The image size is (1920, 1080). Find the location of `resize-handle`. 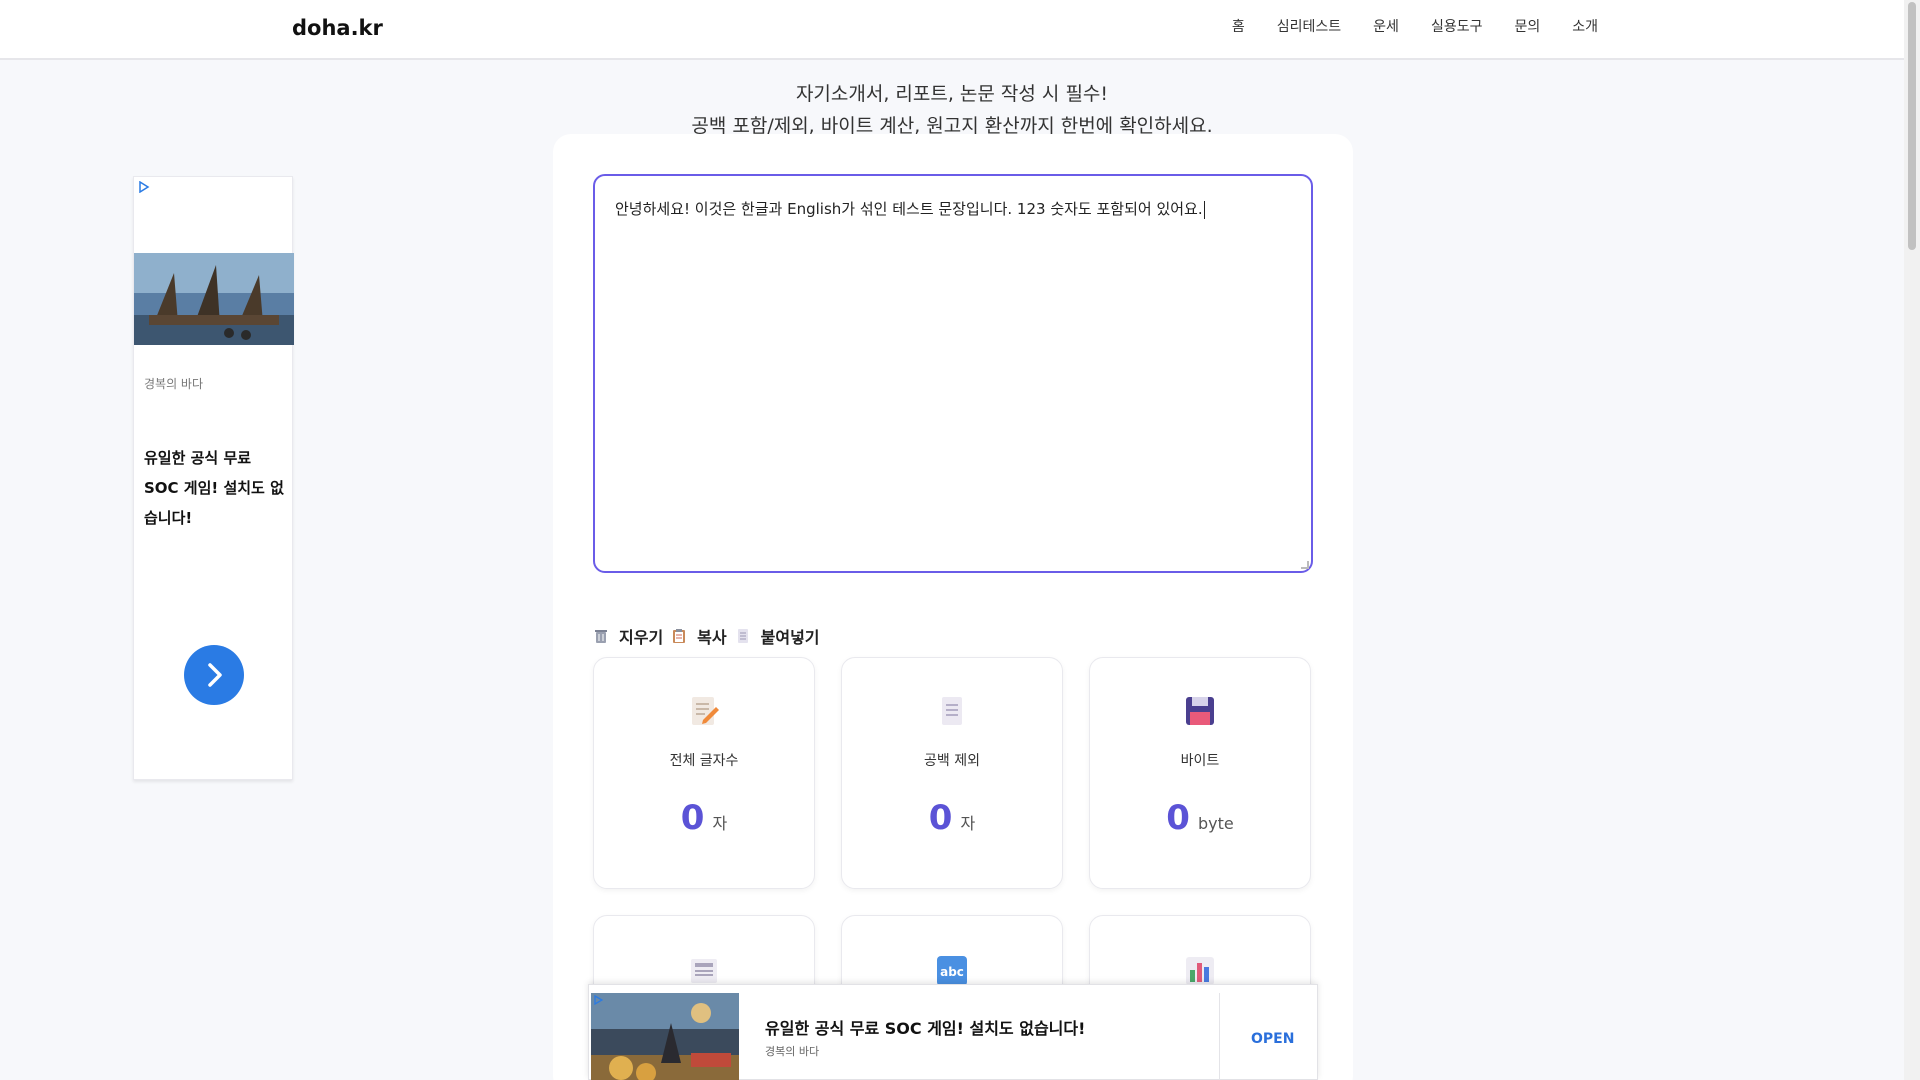

resize-handle is located at coordinates (1305, 565).